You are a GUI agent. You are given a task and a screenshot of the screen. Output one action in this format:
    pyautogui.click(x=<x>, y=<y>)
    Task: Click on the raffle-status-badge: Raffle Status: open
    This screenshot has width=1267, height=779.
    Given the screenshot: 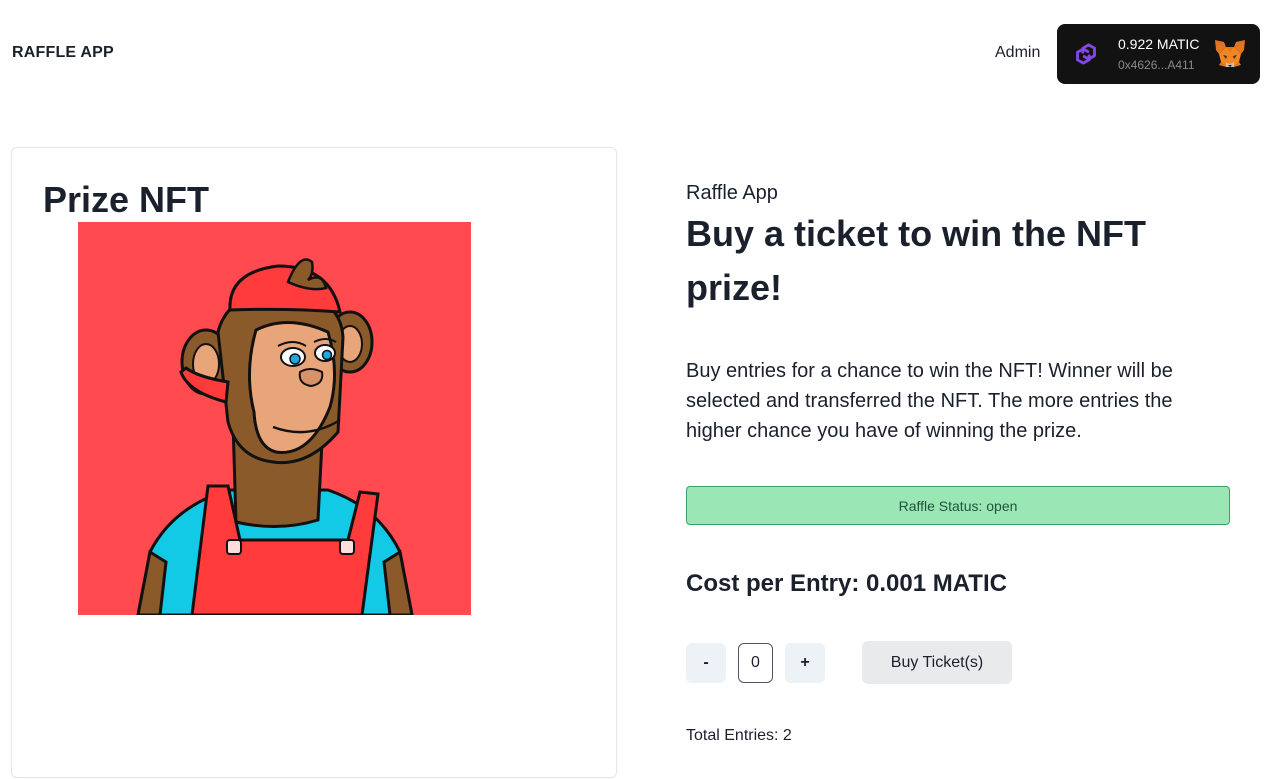 What is the action you would take?
    pyautogui.click(x=958, y=505)
    